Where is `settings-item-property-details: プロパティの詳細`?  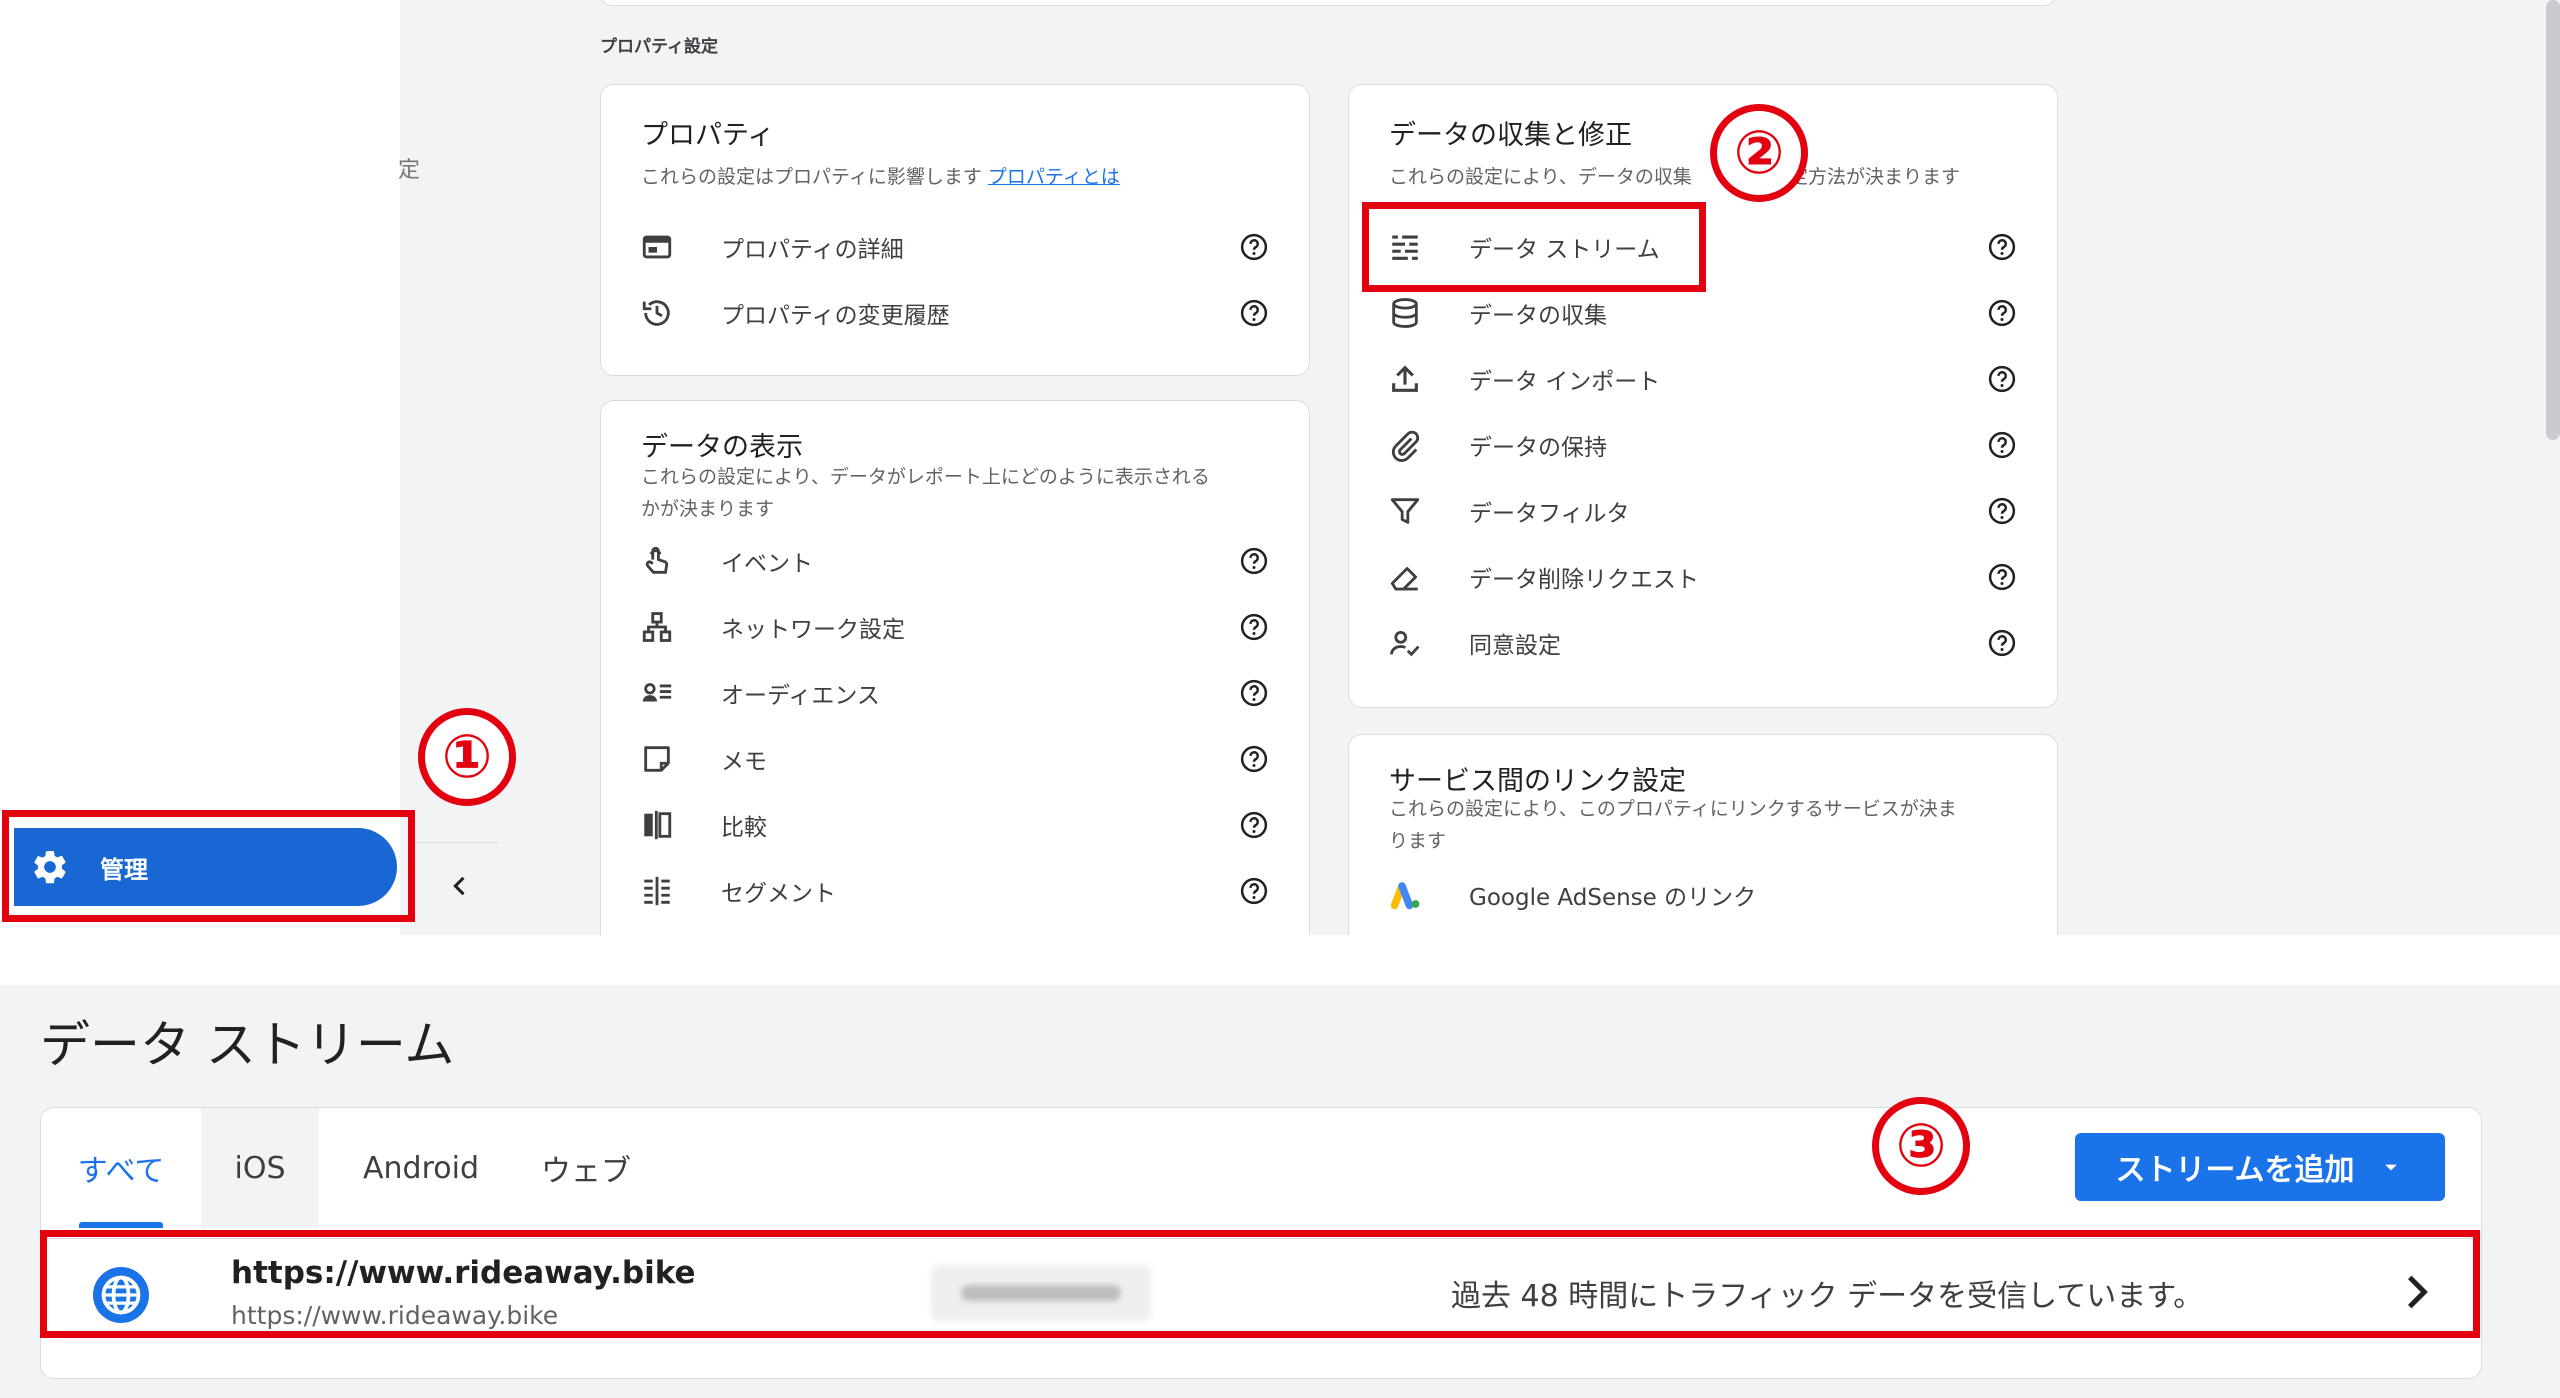 settings-item-property-details: プロパティの詳細 is located at coordinates (955, 247).